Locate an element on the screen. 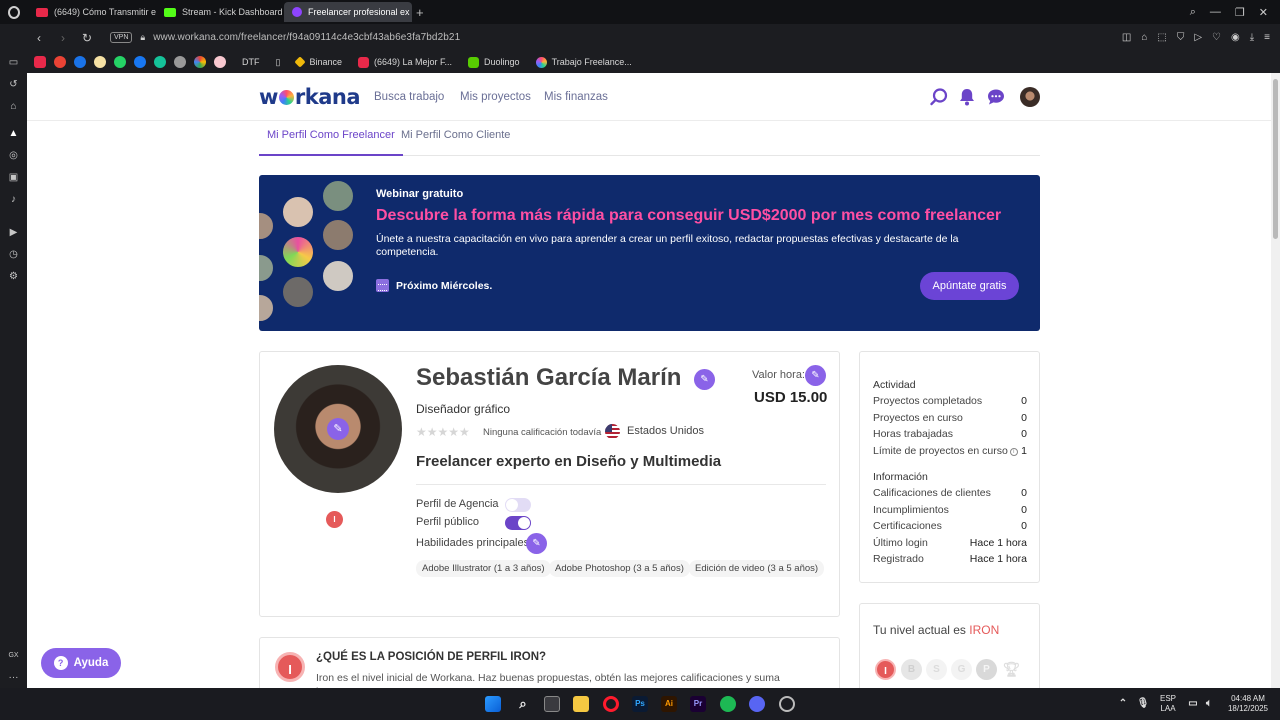  shield-icon: ⛉ is located at coordinates (1181, 37).